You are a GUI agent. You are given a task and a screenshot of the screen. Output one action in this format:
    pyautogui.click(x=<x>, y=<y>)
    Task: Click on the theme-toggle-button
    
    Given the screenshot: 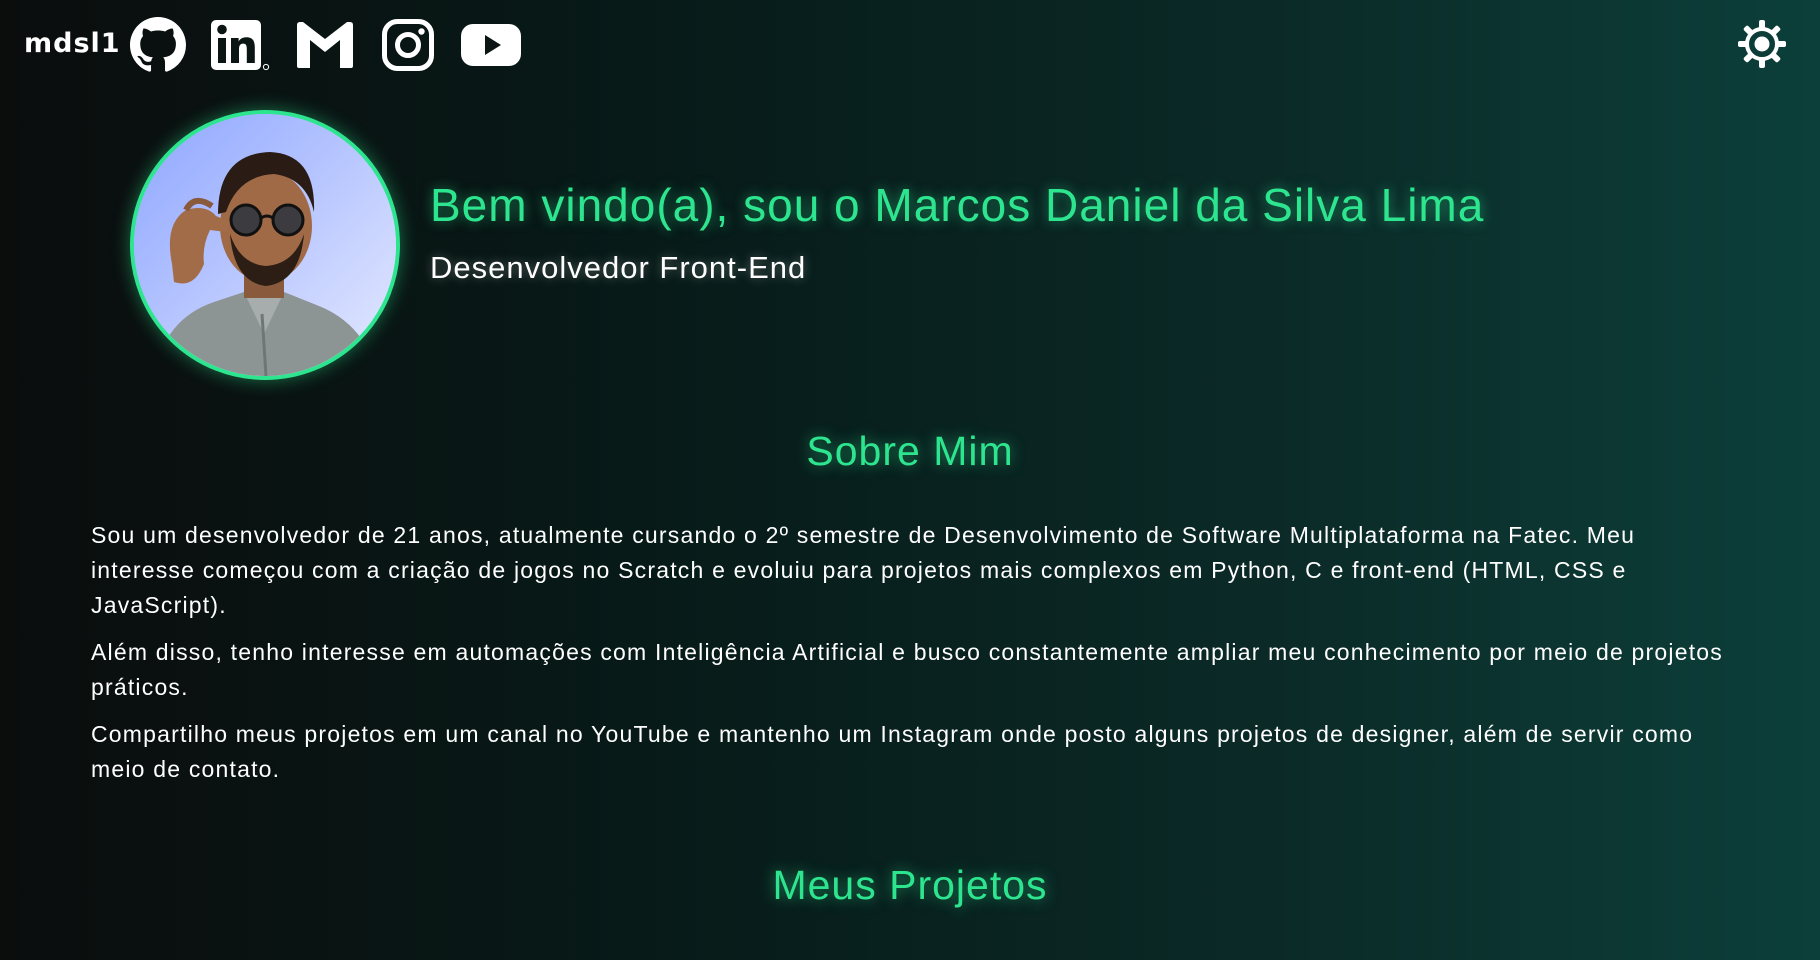 What is the action you would take?
    pyautogui.click(x=1762, y=44)
    